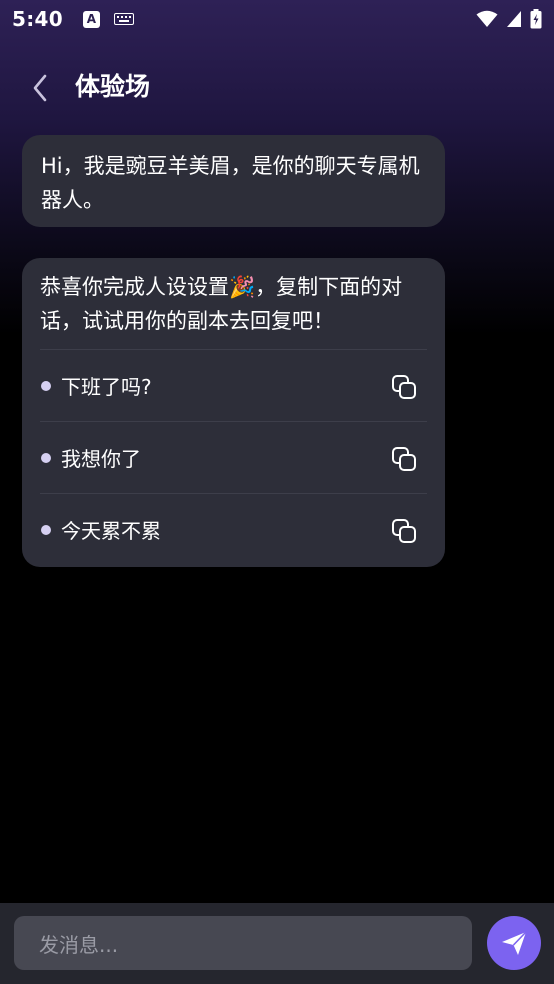 The width and height of the screenshot is (554, 984). I want to click on send-button, so click(514, 943).